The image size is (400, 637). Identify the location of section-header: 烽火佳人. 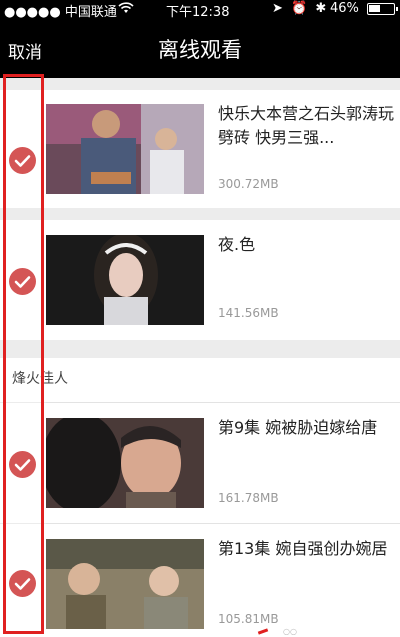
(200, 380).